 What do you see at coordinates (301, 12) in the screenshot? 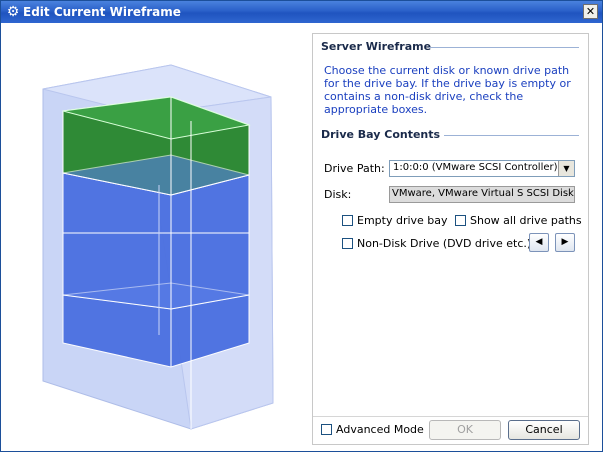
I see `title-bar: ⚙ Edit Current Wireframe ✕` at bounding box center [301, 12].